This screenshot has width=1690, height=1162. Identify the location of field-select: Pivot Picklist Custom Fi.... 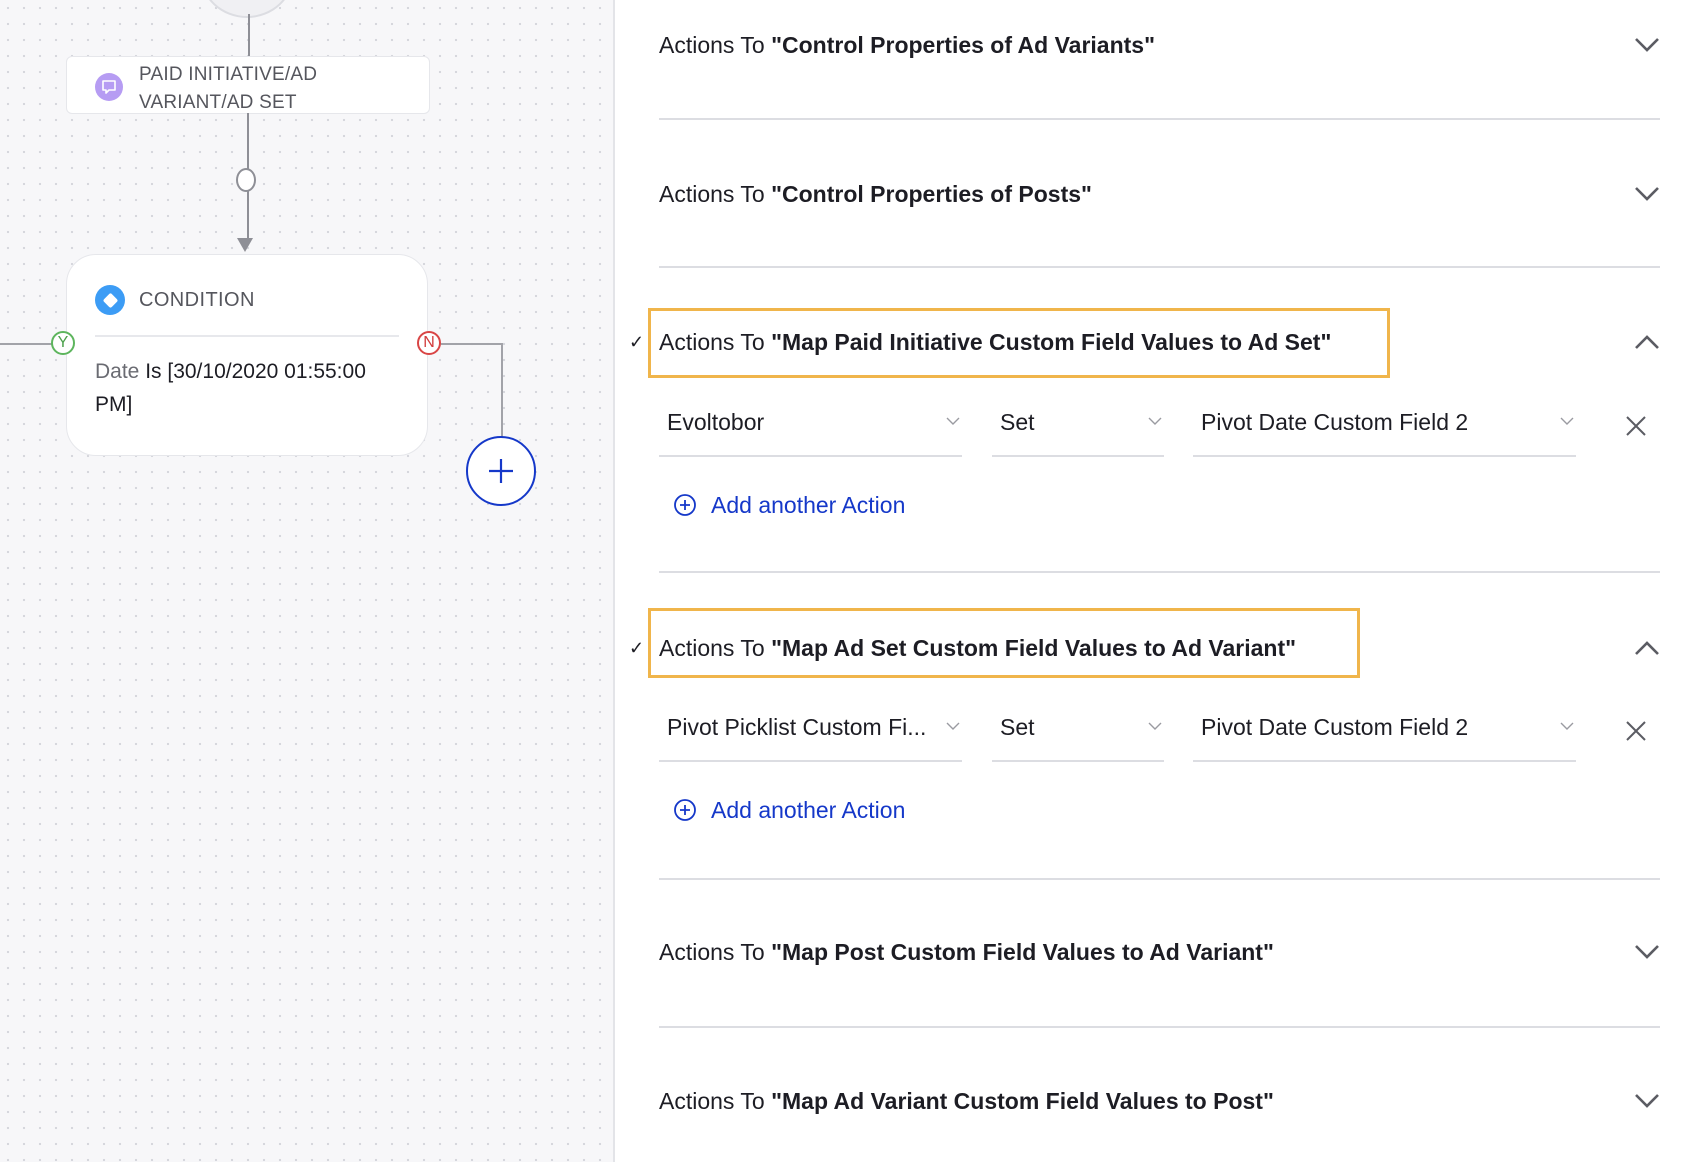
(810, 732).